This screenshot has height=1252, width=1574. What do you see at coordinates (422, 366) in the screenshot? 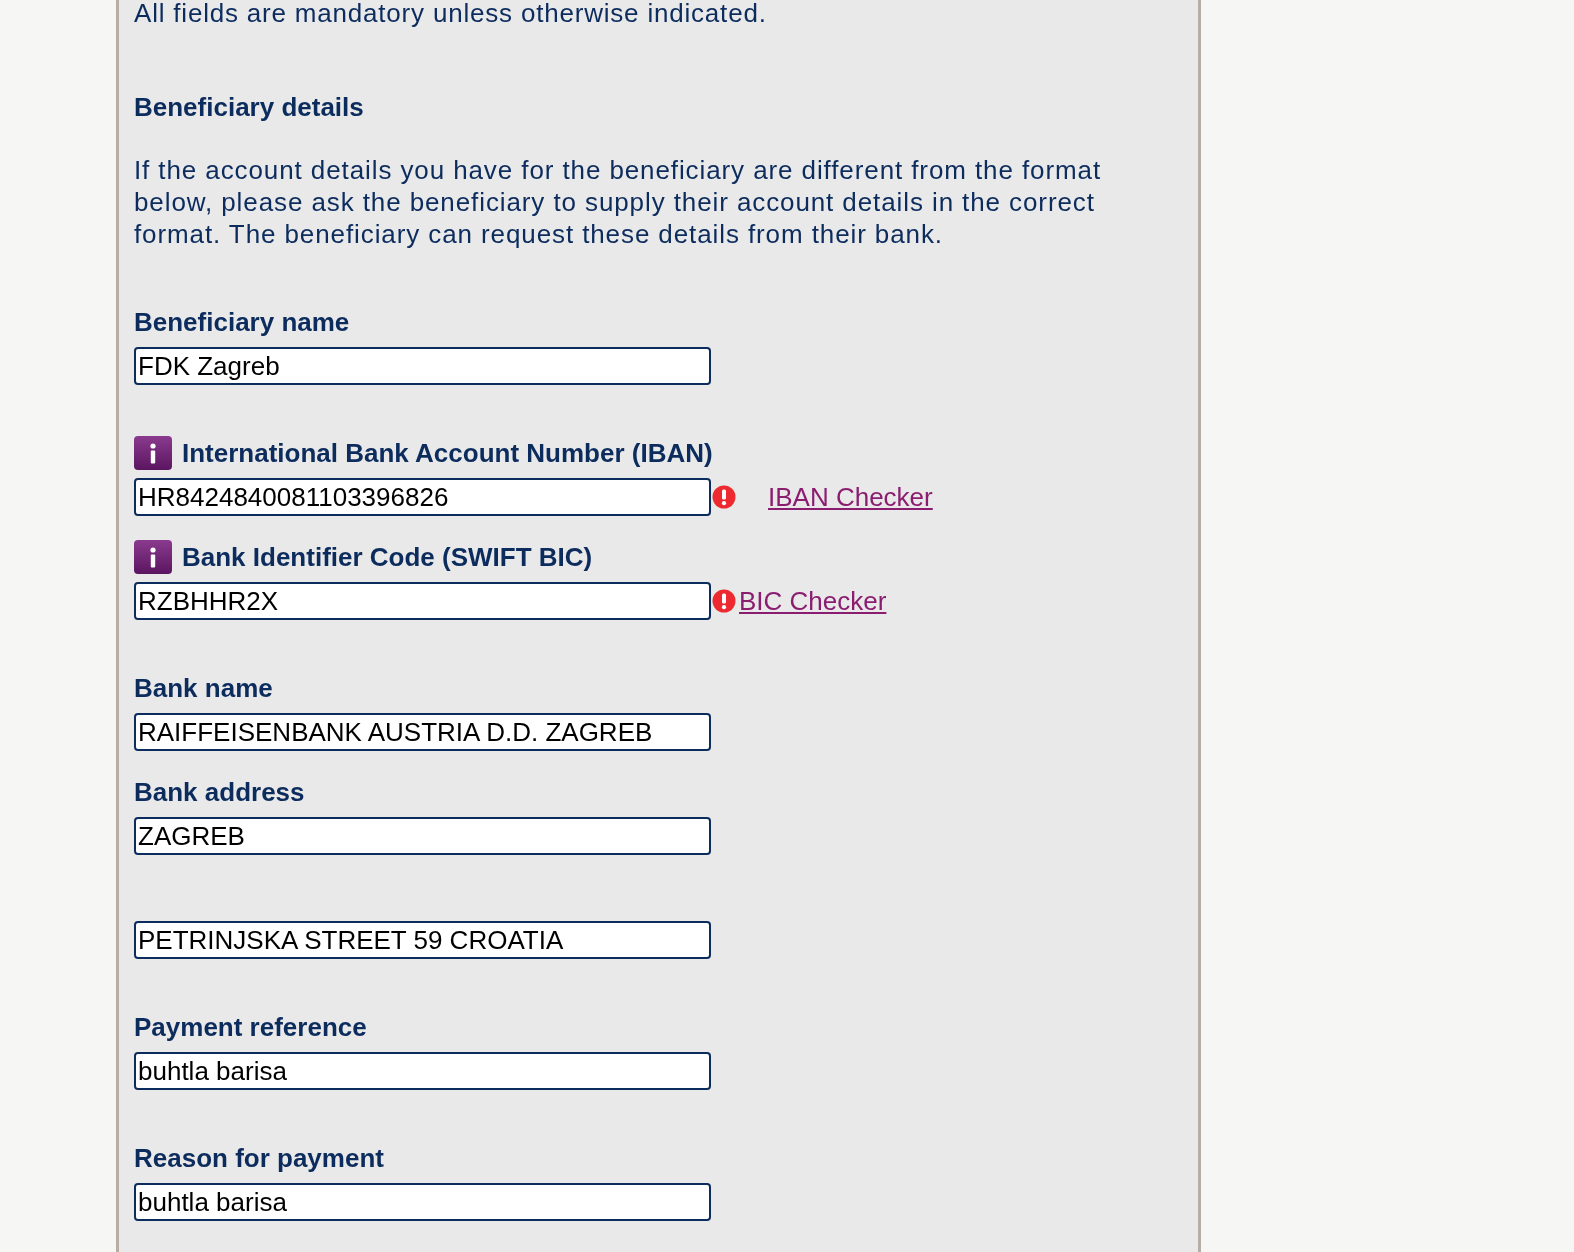
I see `text-field: FDK Zagreb` at bounding box center [422, 366].